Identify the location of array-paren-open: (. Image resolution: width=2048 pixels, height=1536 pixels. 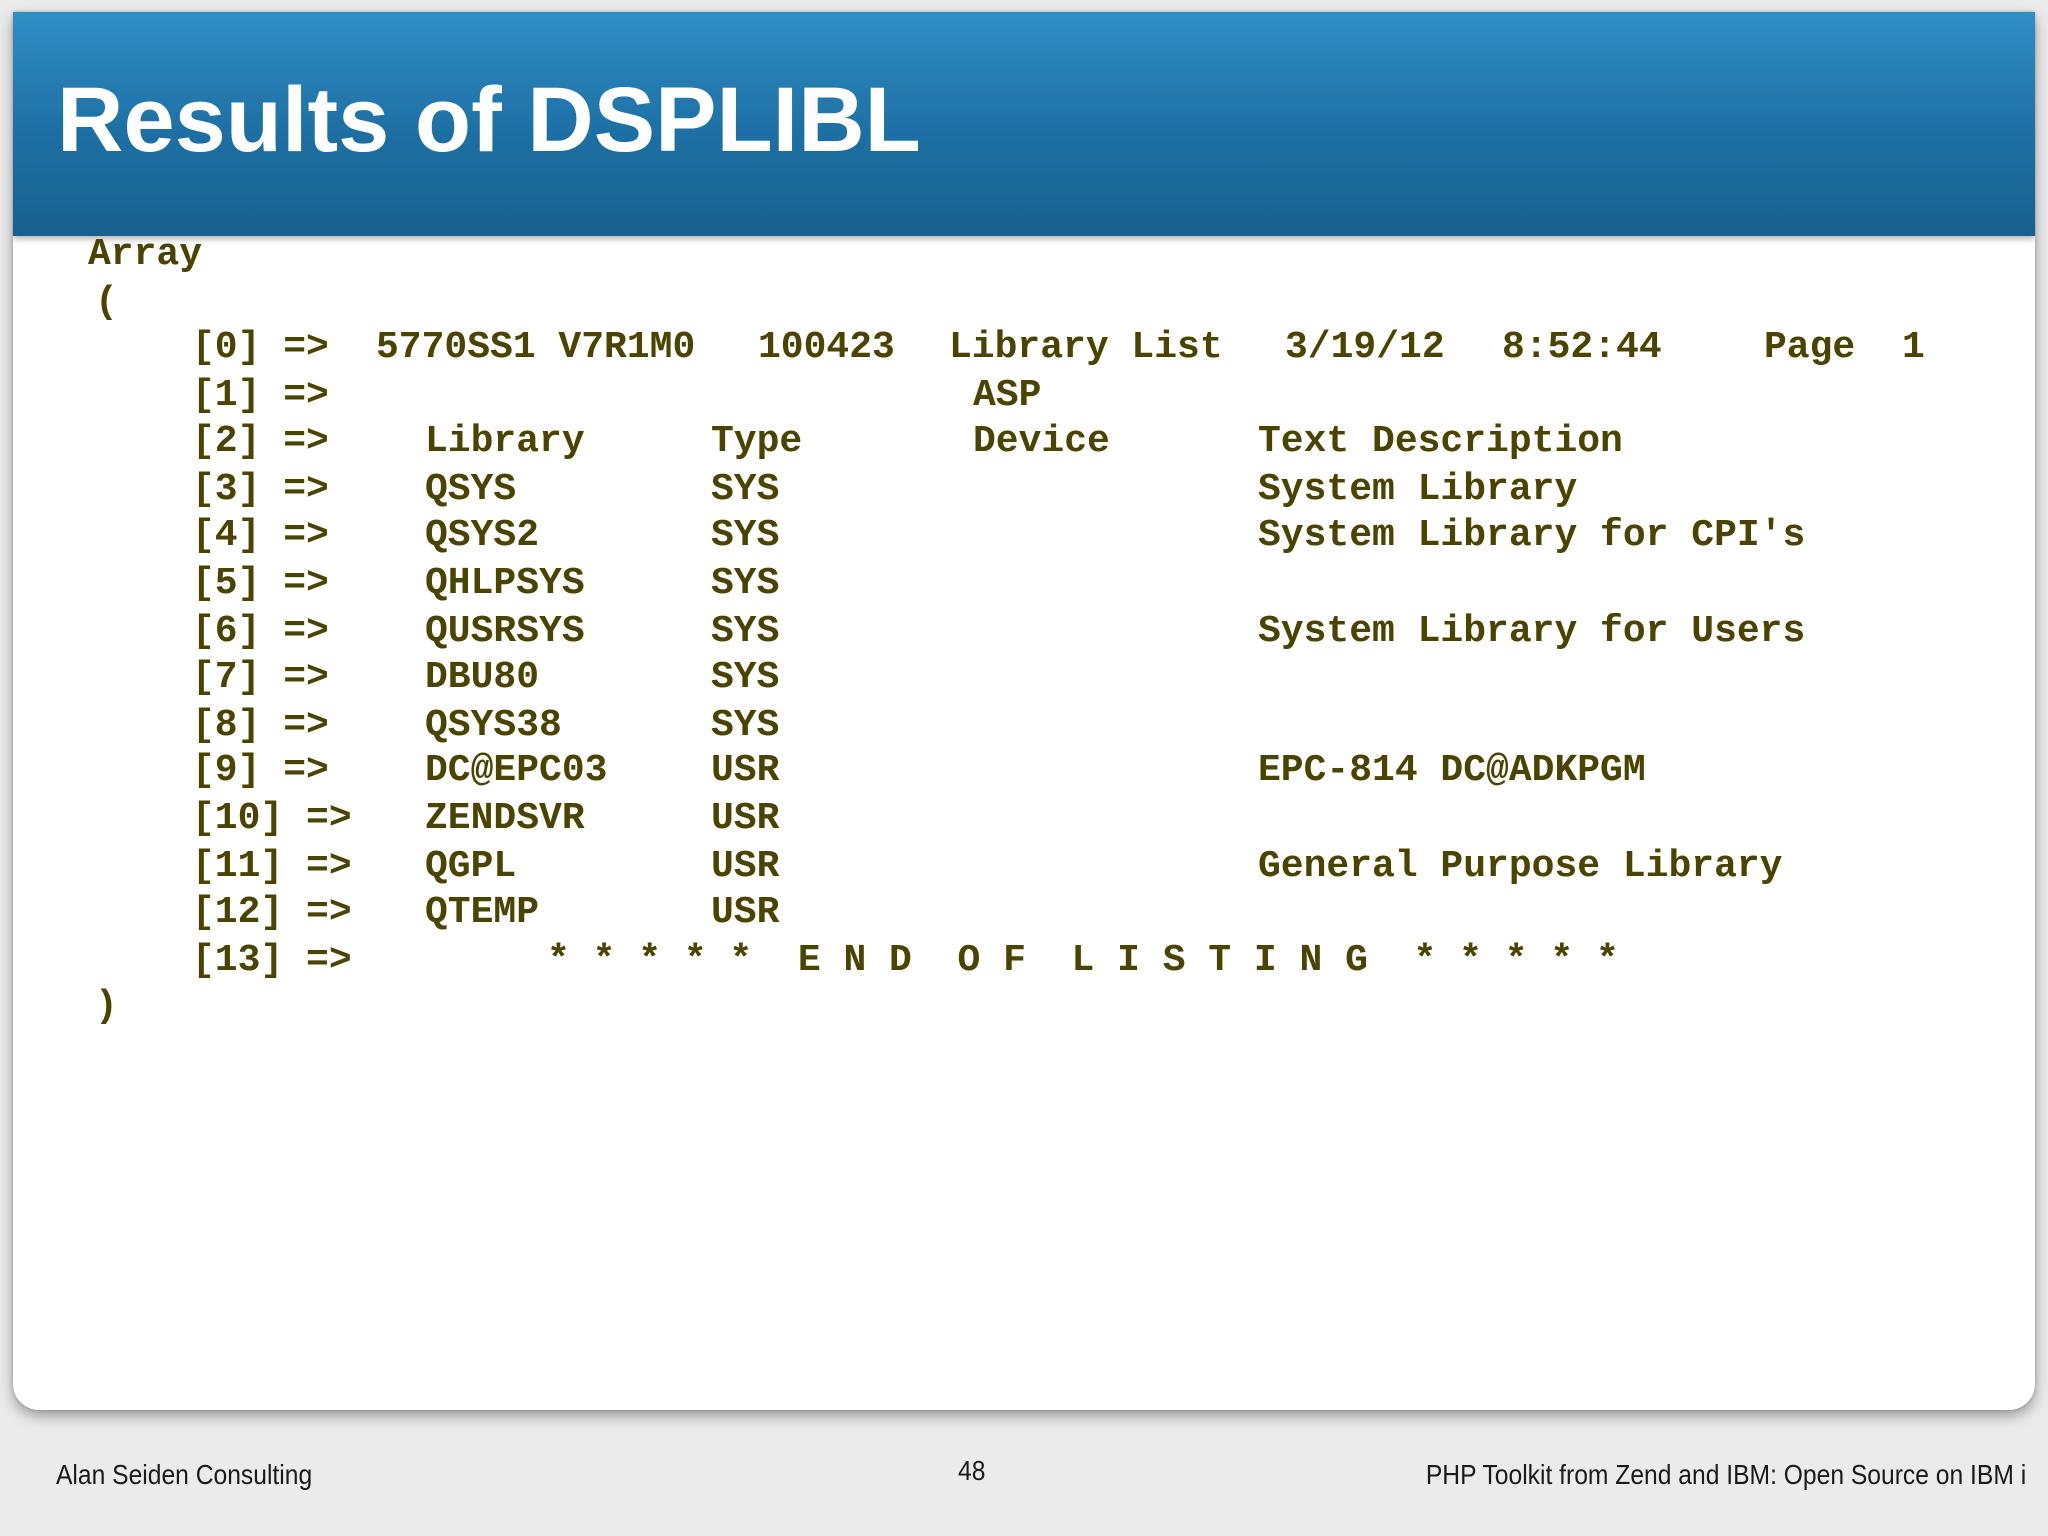
(106, 302).